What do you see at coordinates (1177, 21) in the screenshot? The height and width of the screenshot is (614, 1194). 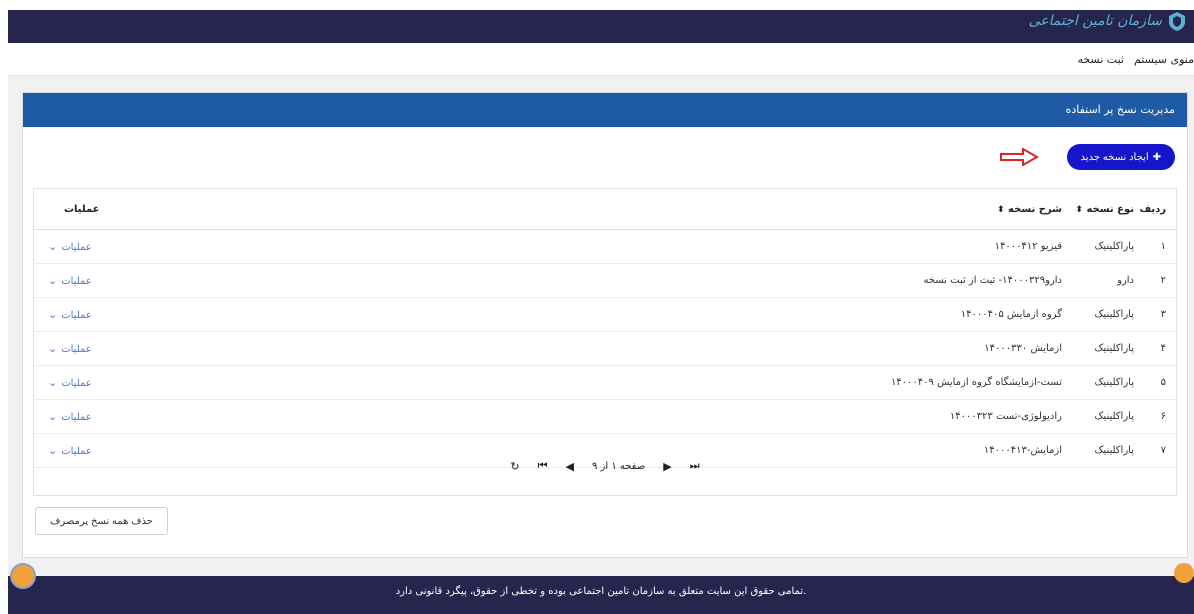 I see `logo-icon` at bounding box center [1177, 21].